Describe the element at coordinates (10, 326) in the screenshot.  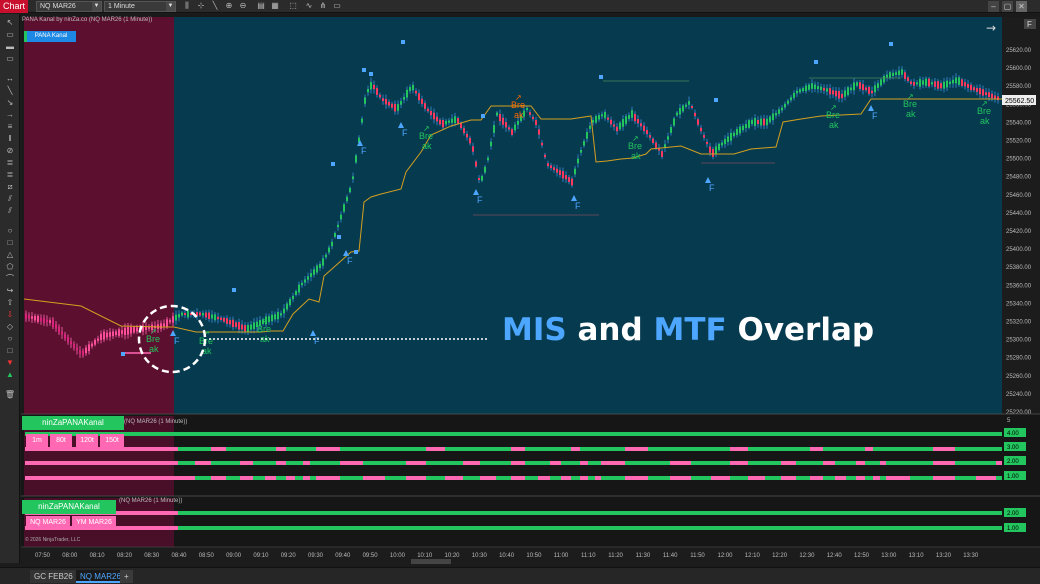
I see `diamond-icon: ◇` at that location.